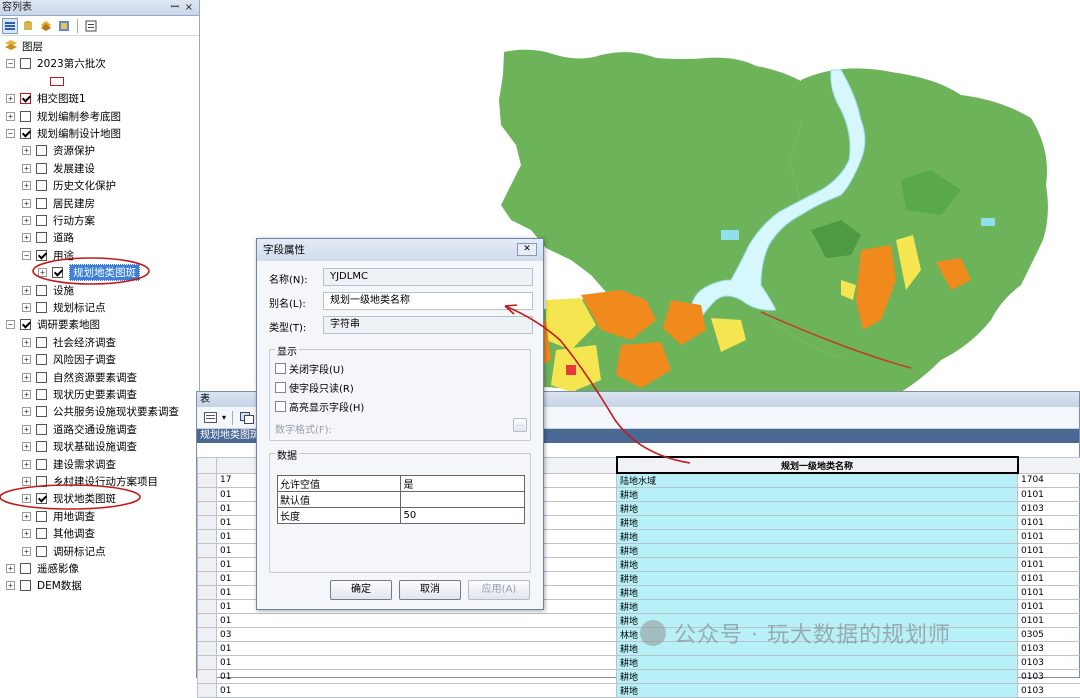  What do you see at coordinates (58, 533) in the screenshot?
I see `layer-item: +其他调查` at bounding box center [58, 533].